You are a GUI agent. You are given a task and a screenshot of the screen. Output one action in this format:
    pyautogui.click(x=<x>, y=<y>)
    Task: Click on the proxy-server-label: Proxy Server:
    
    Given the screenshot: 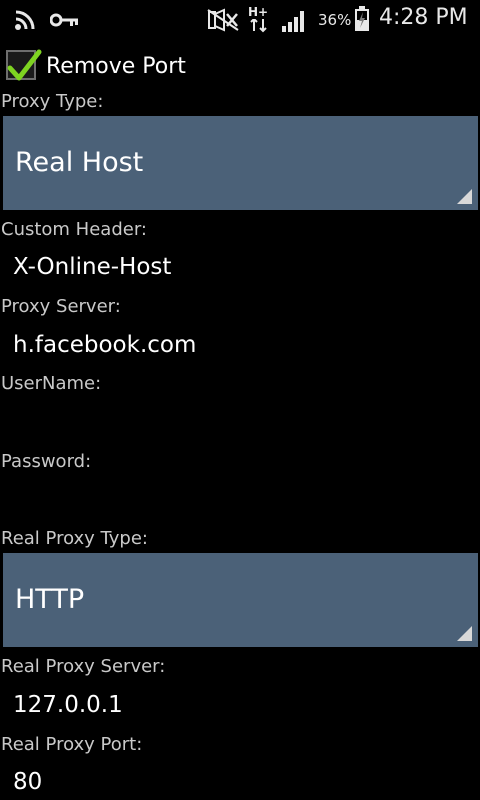 What is the action you would take?
    pyautogui.click(x=61, y=306)
    